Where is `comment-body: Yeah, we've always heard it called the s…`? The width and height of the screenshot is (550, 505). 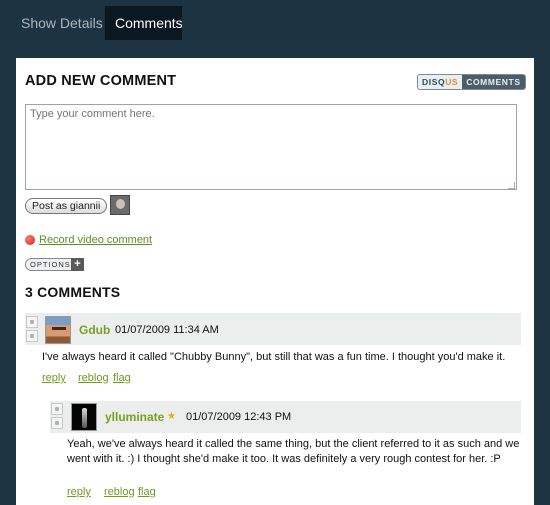
comment-body: Yeah, we've always heard it called the s… is located at coordinates (293, 451).